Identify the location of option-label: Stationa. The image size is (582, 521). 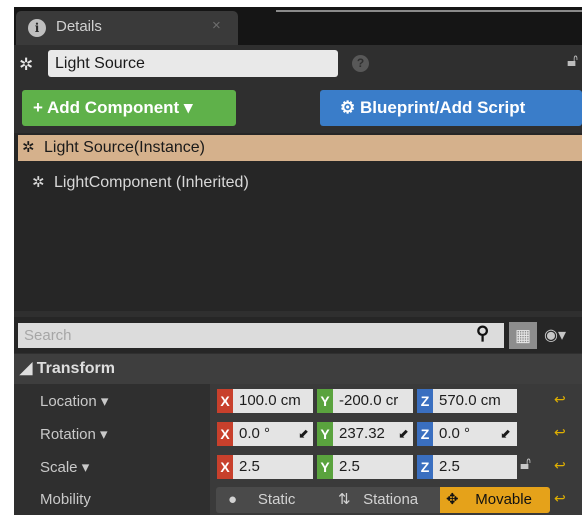
(391, 499).